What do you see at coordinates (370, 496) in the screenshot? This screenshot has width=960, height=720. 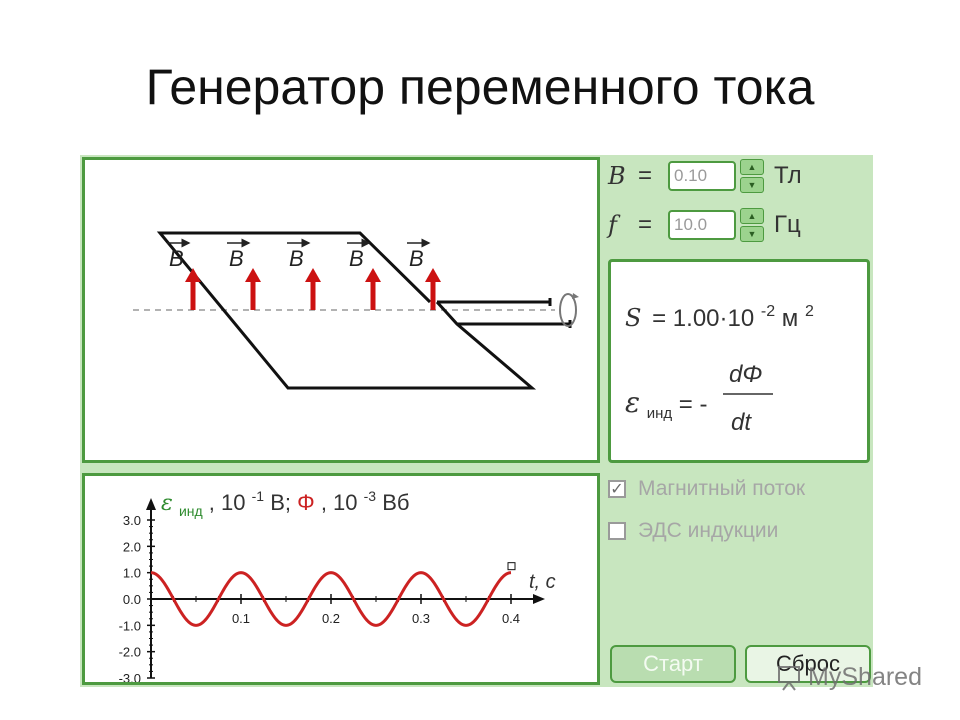 I see `chart-flux-exponent: -3` at bounding box center [370, 496].